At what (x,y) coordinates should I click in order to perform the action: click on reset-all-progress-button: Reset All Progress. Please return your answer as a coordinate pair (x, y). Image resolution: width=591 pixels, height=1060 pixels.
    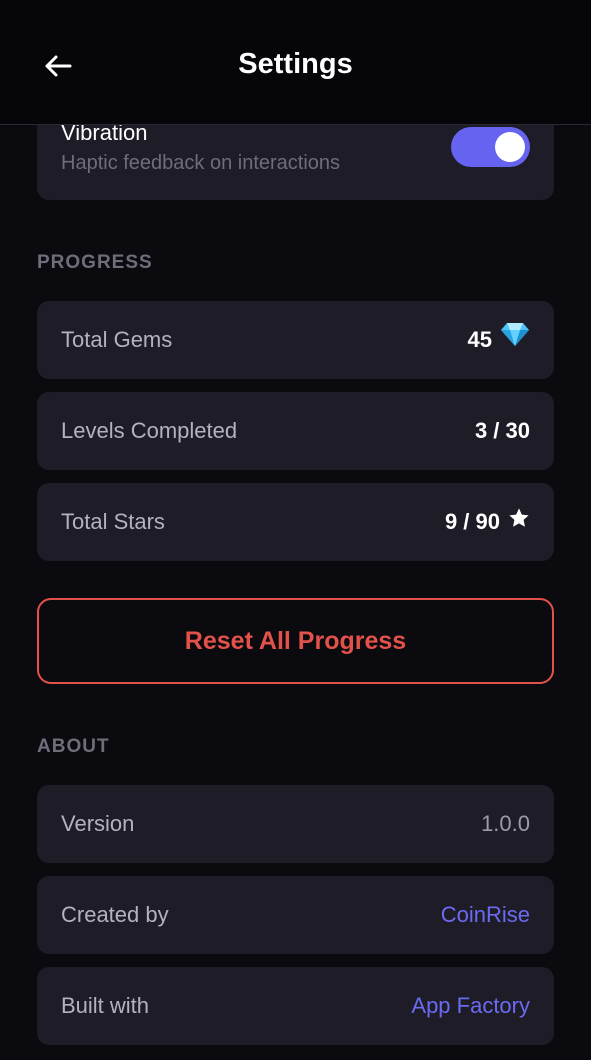
    Looking at the image, I should click on (295, 641).